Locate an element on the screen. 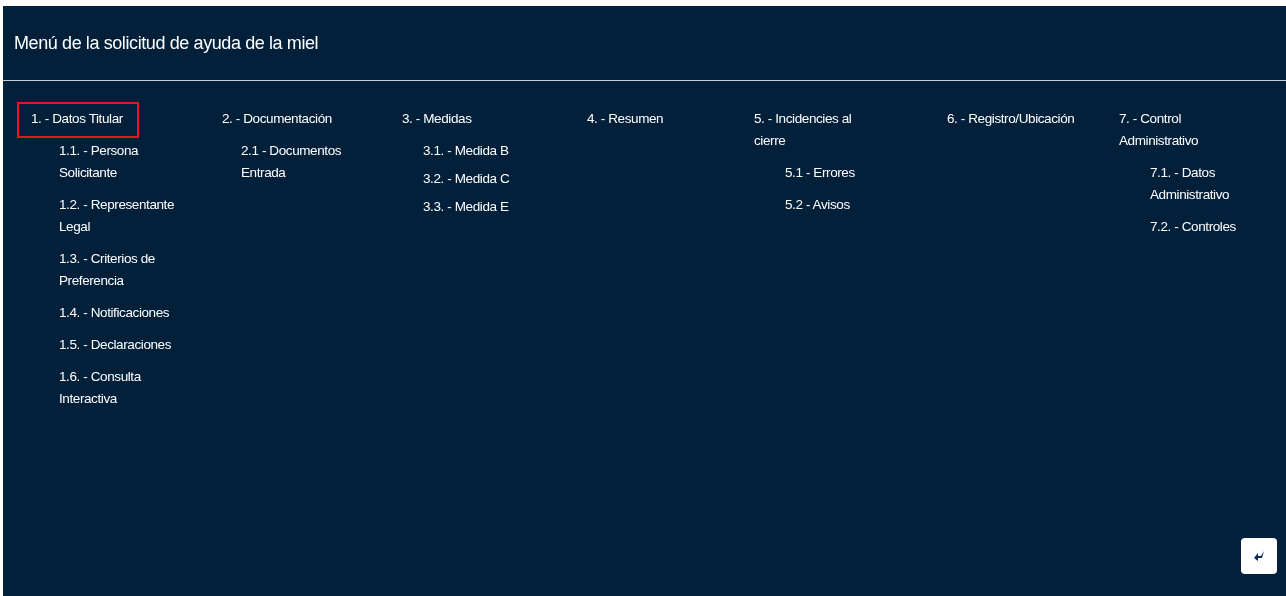 The width and height of the screenshot is (1286, 596). submenu-item: 1.5. - Declaraciones is located at coordinates (115, 345).